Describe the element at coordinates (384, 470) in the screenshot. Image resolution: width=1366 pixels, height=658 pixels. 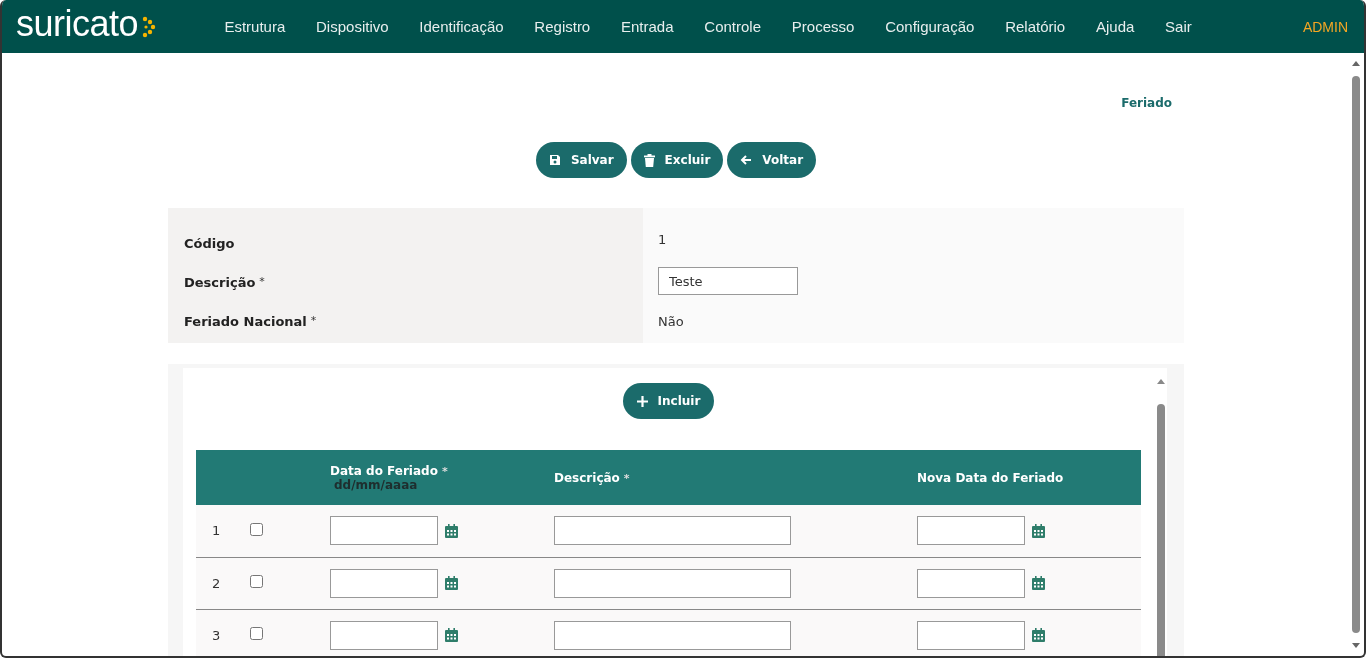
I see `column-header: Data do Feriado` at that location.